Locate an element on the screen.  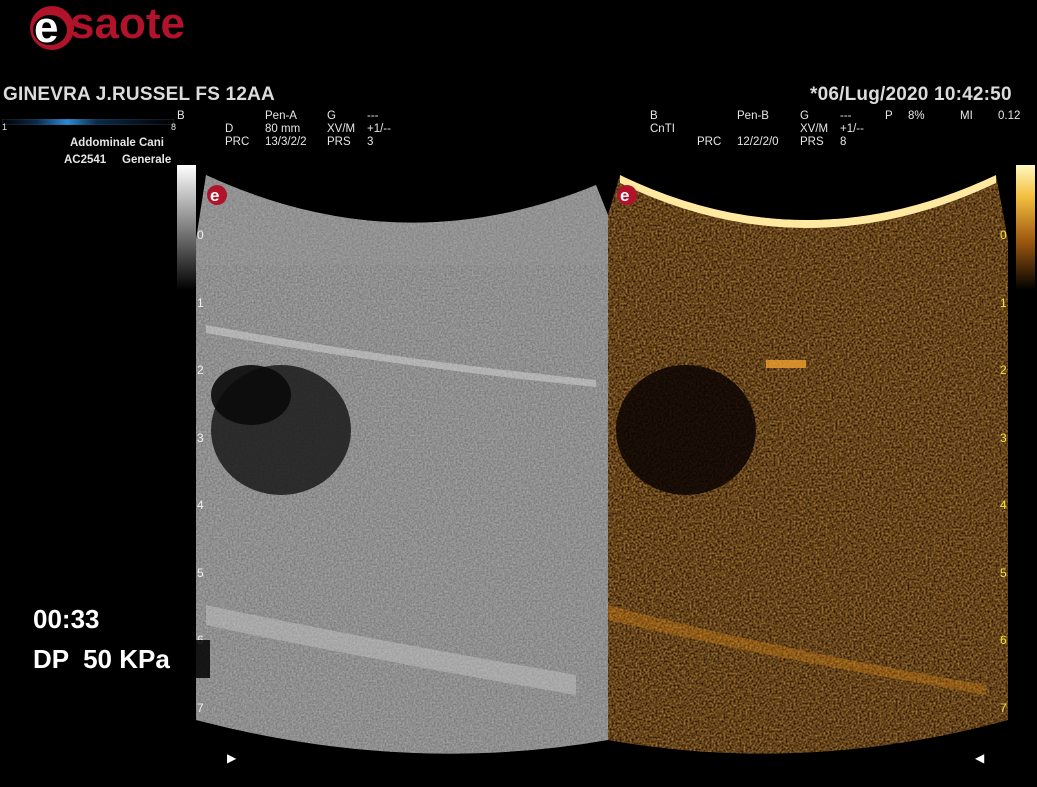
r-param-xvm: XV/M is located at coordinates (814, 129).